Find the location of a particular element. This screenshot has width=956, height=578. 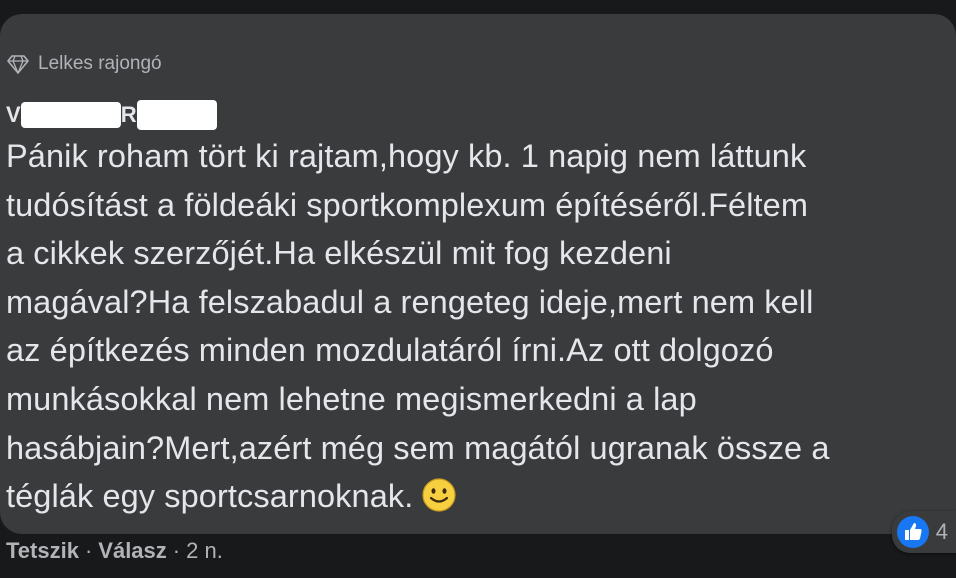

comment-actions: Tetszik · Válasz · 2 n. is located at coordinates (114, 551).